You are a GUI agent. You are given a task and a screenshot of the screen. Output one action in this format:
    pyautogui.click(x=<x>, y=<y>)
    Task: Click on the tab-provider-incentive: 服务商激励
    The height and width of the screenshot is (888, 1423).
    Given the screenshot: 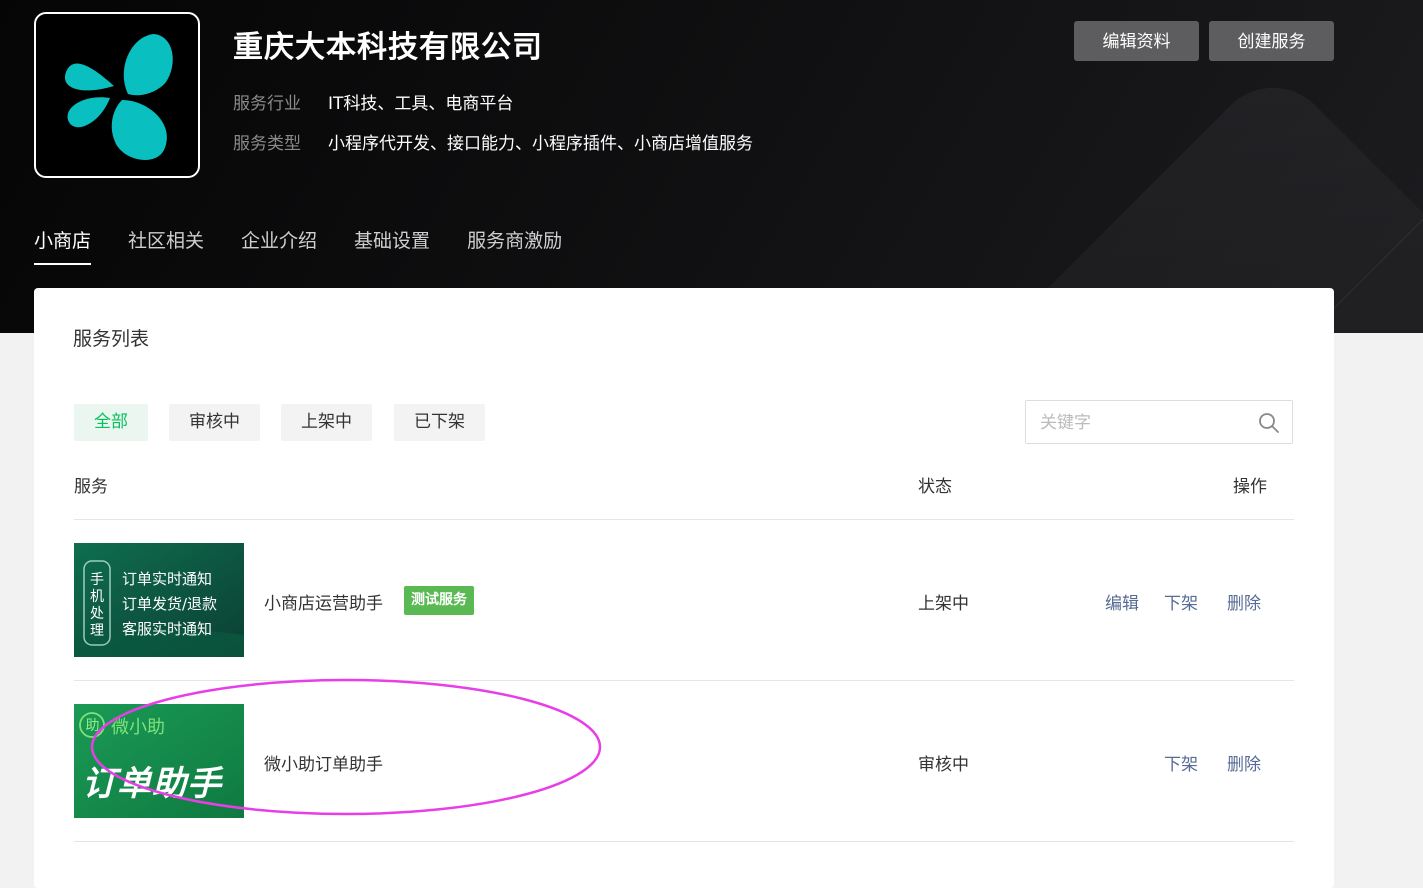 What is the action you would take?
    pyautogui.click(x=514, y=245)
    